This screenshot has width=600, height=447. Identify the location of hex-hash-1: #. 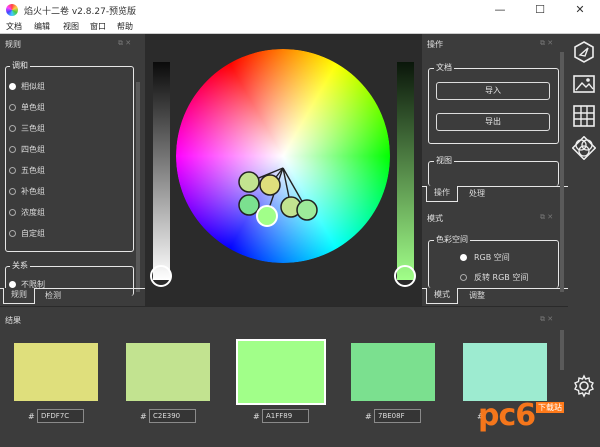
(31, 416).